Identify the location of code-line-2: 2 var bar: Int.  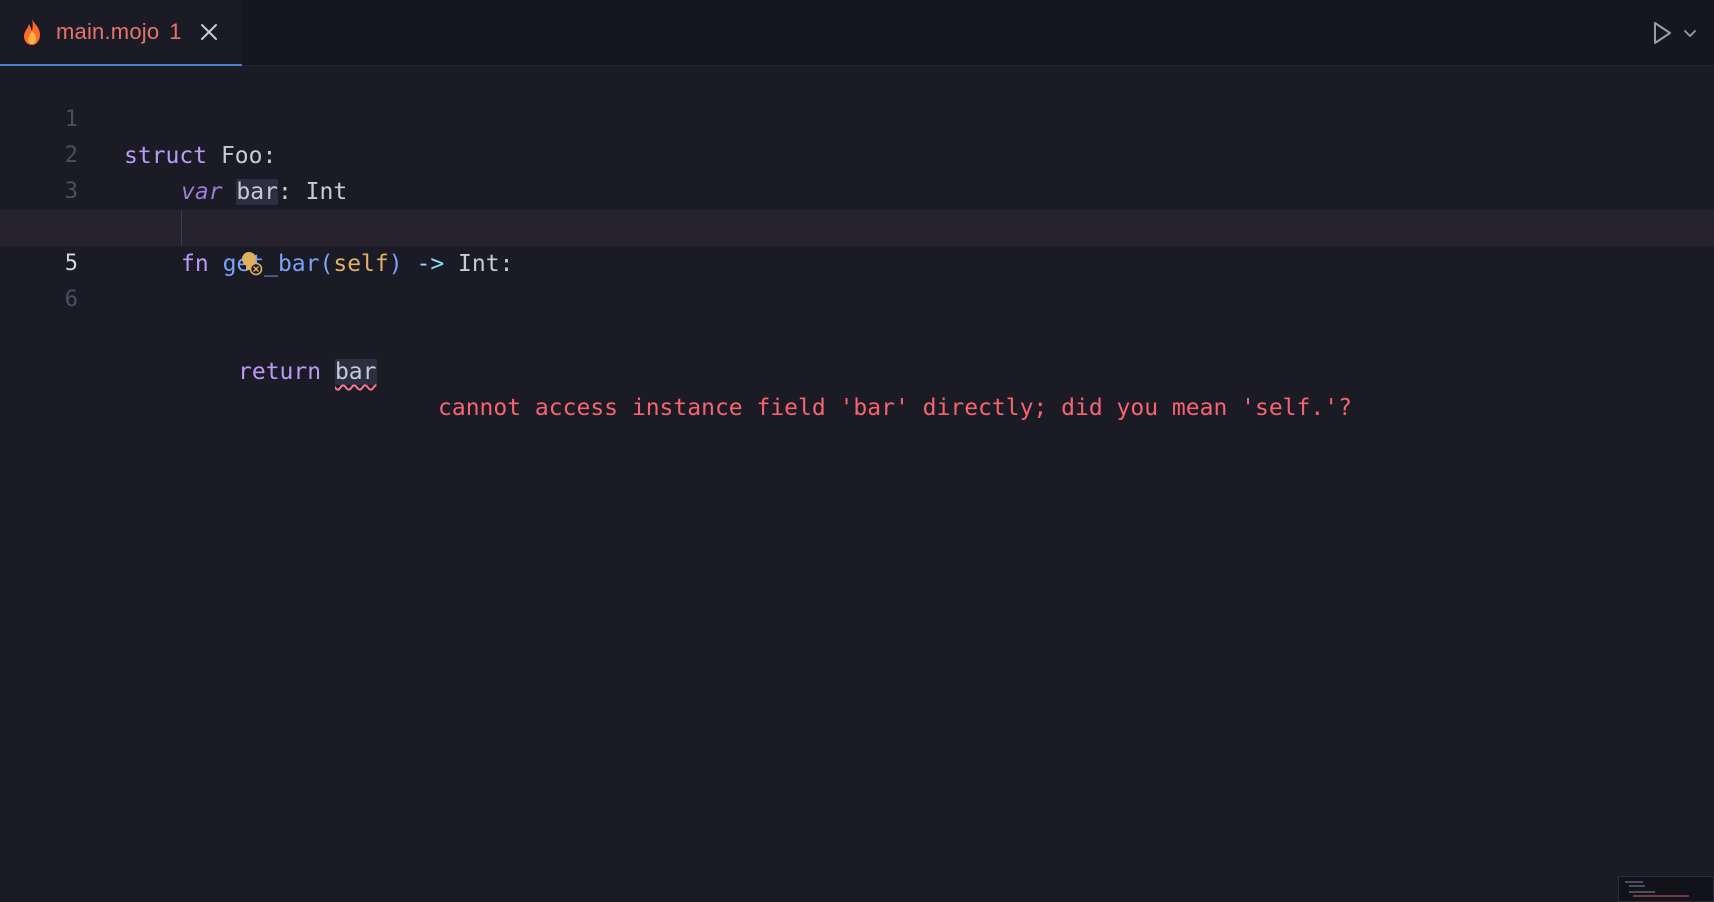
(857, 153).